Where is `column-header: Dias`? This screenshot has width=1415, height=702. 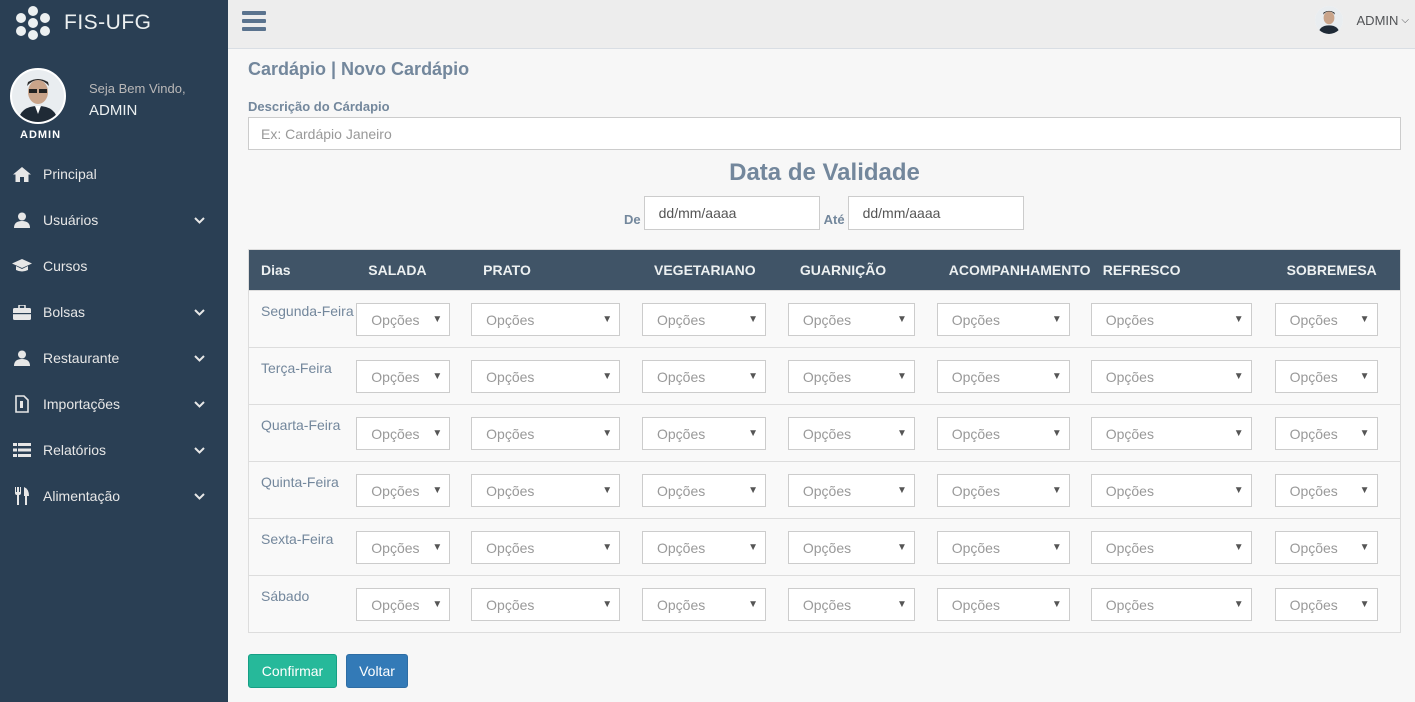
column-header: Dias is located at coordinates (302, 270).